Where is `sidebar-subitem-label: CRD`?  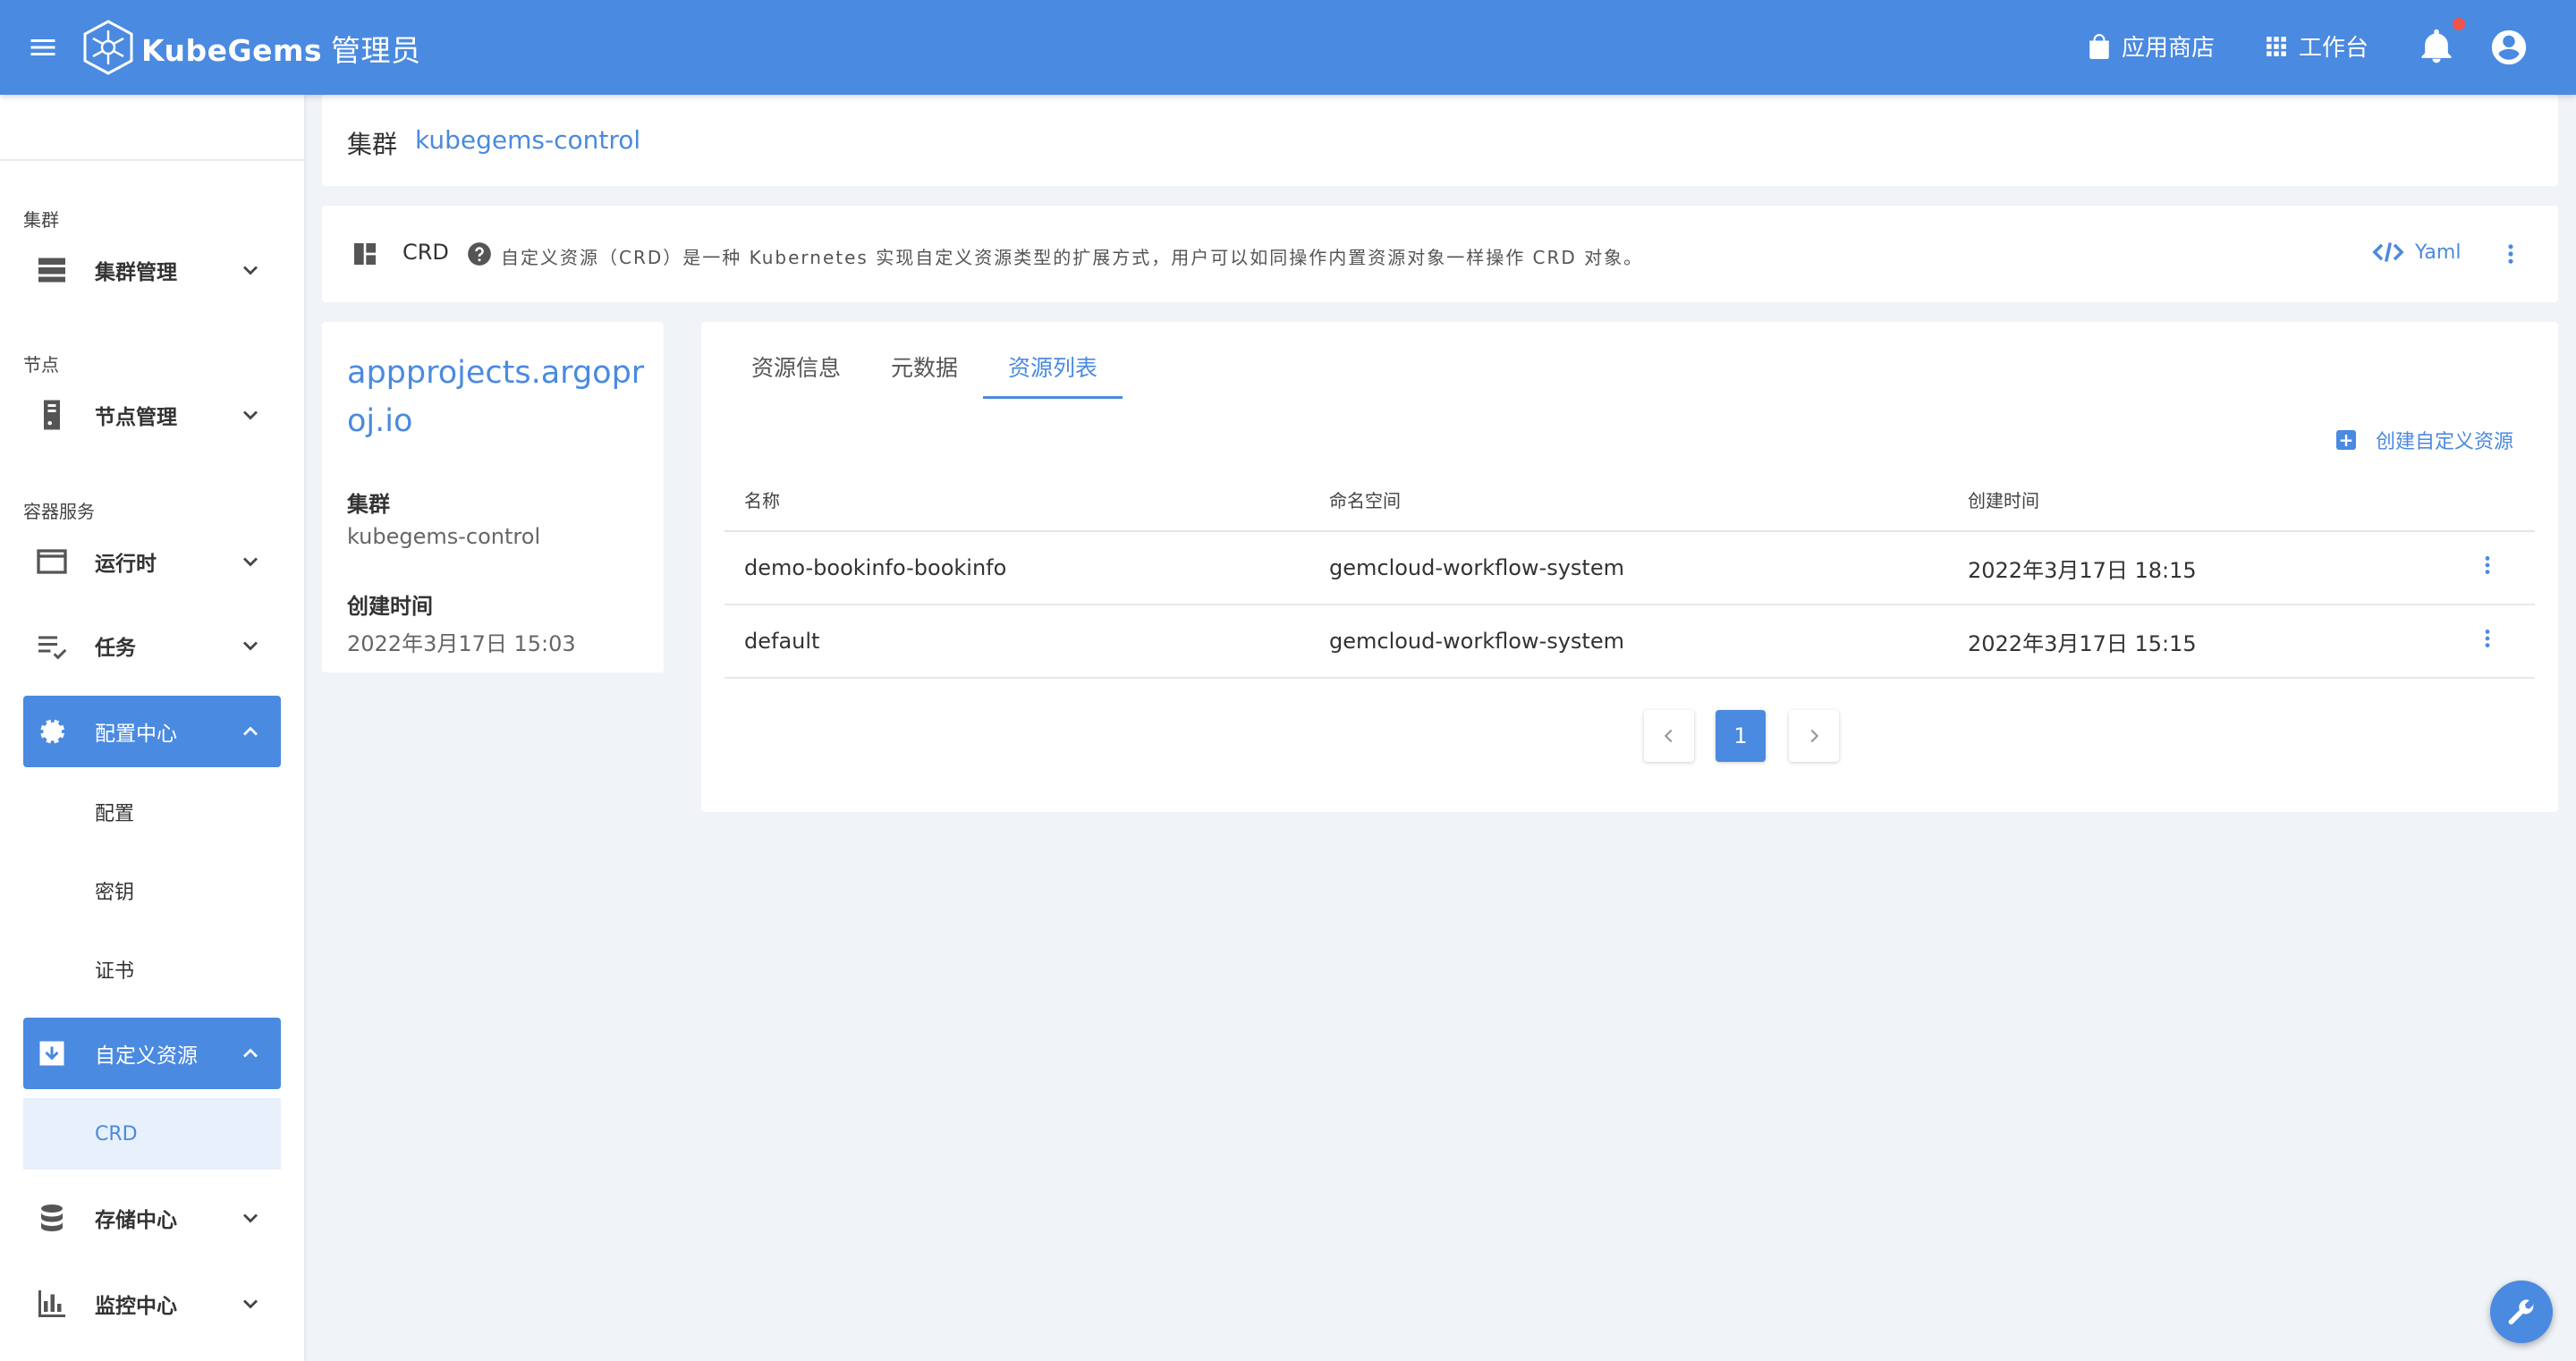 sidebar-subitem-label: CRD is located at coordinates (116, 1133).